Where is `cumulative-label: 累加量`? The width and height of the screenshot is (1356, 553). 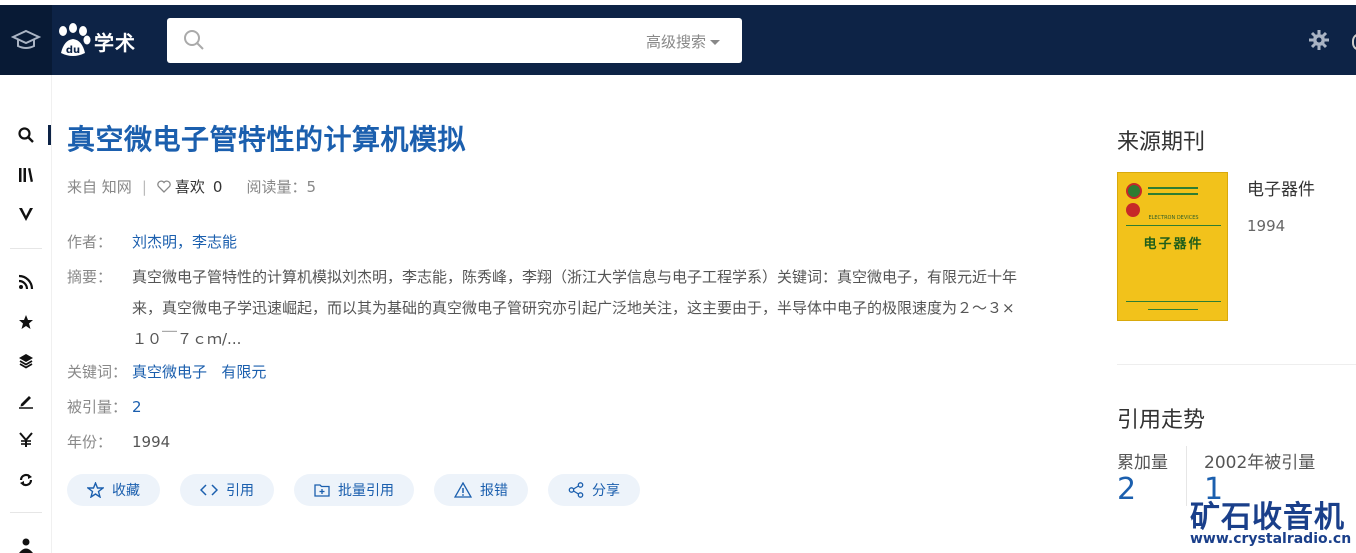
cumulative-label: 累加量 is located at coordinates (1142, 463).